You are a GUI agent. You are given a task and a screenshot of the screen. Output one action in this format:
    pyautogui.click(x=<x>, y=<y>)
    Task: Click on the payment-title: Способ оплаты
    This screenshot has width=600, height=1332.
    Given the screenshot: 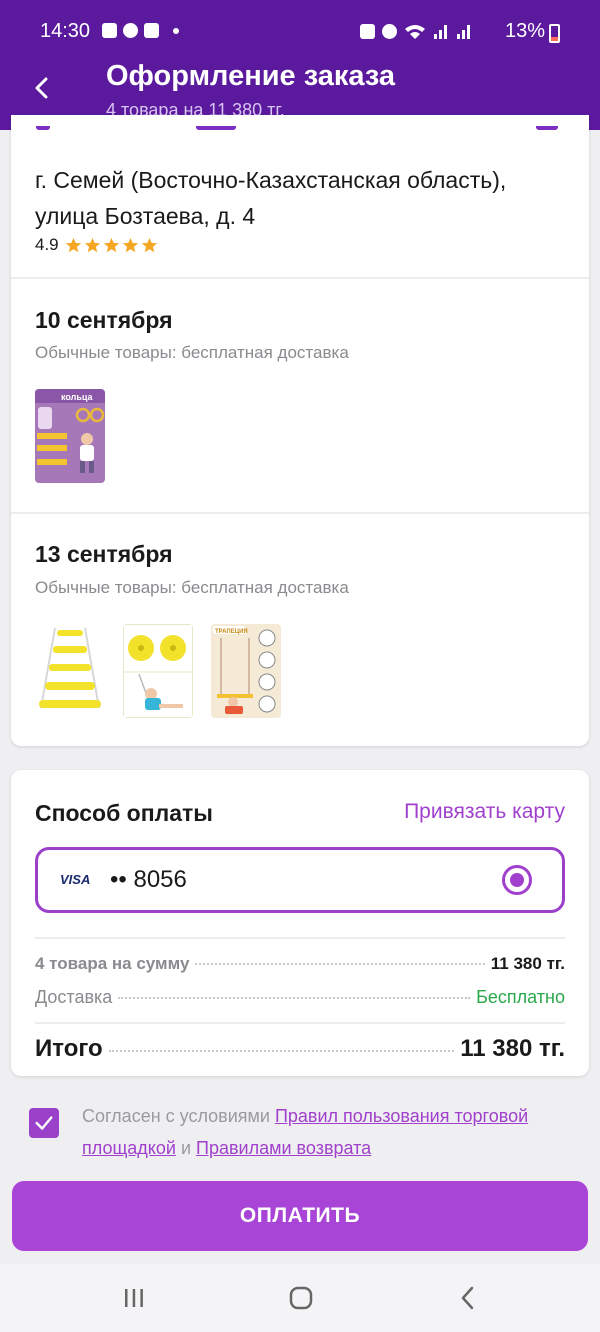 What is the action you would take?
    pyautogui.click(x=124, y=813)
    